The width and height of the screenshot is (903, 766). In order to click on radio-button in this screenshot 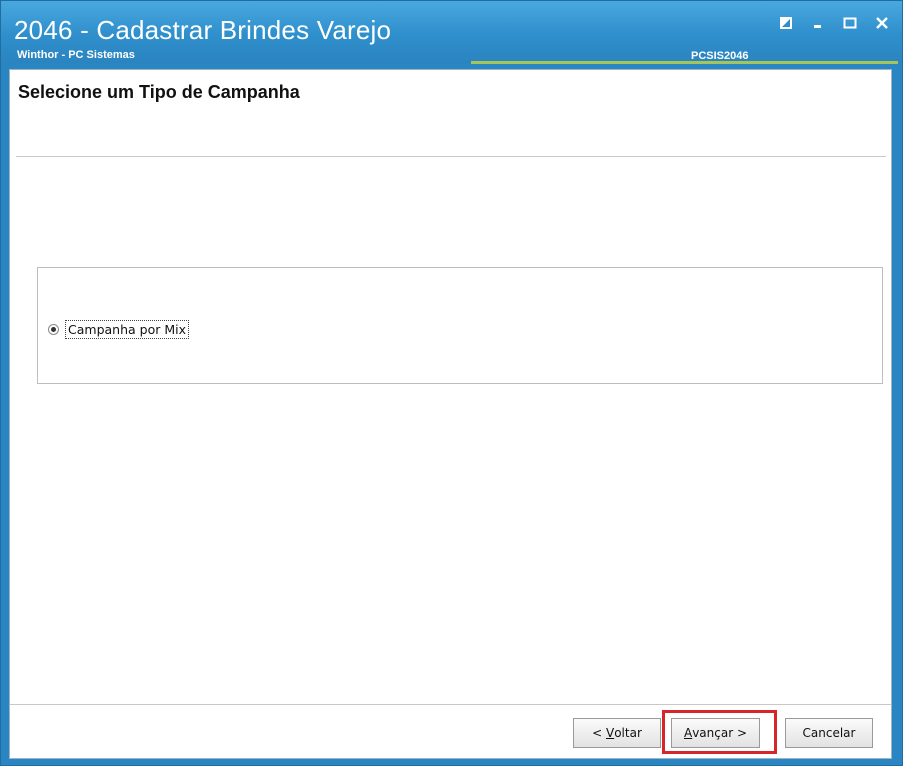, I will do `click(53, 329)`.